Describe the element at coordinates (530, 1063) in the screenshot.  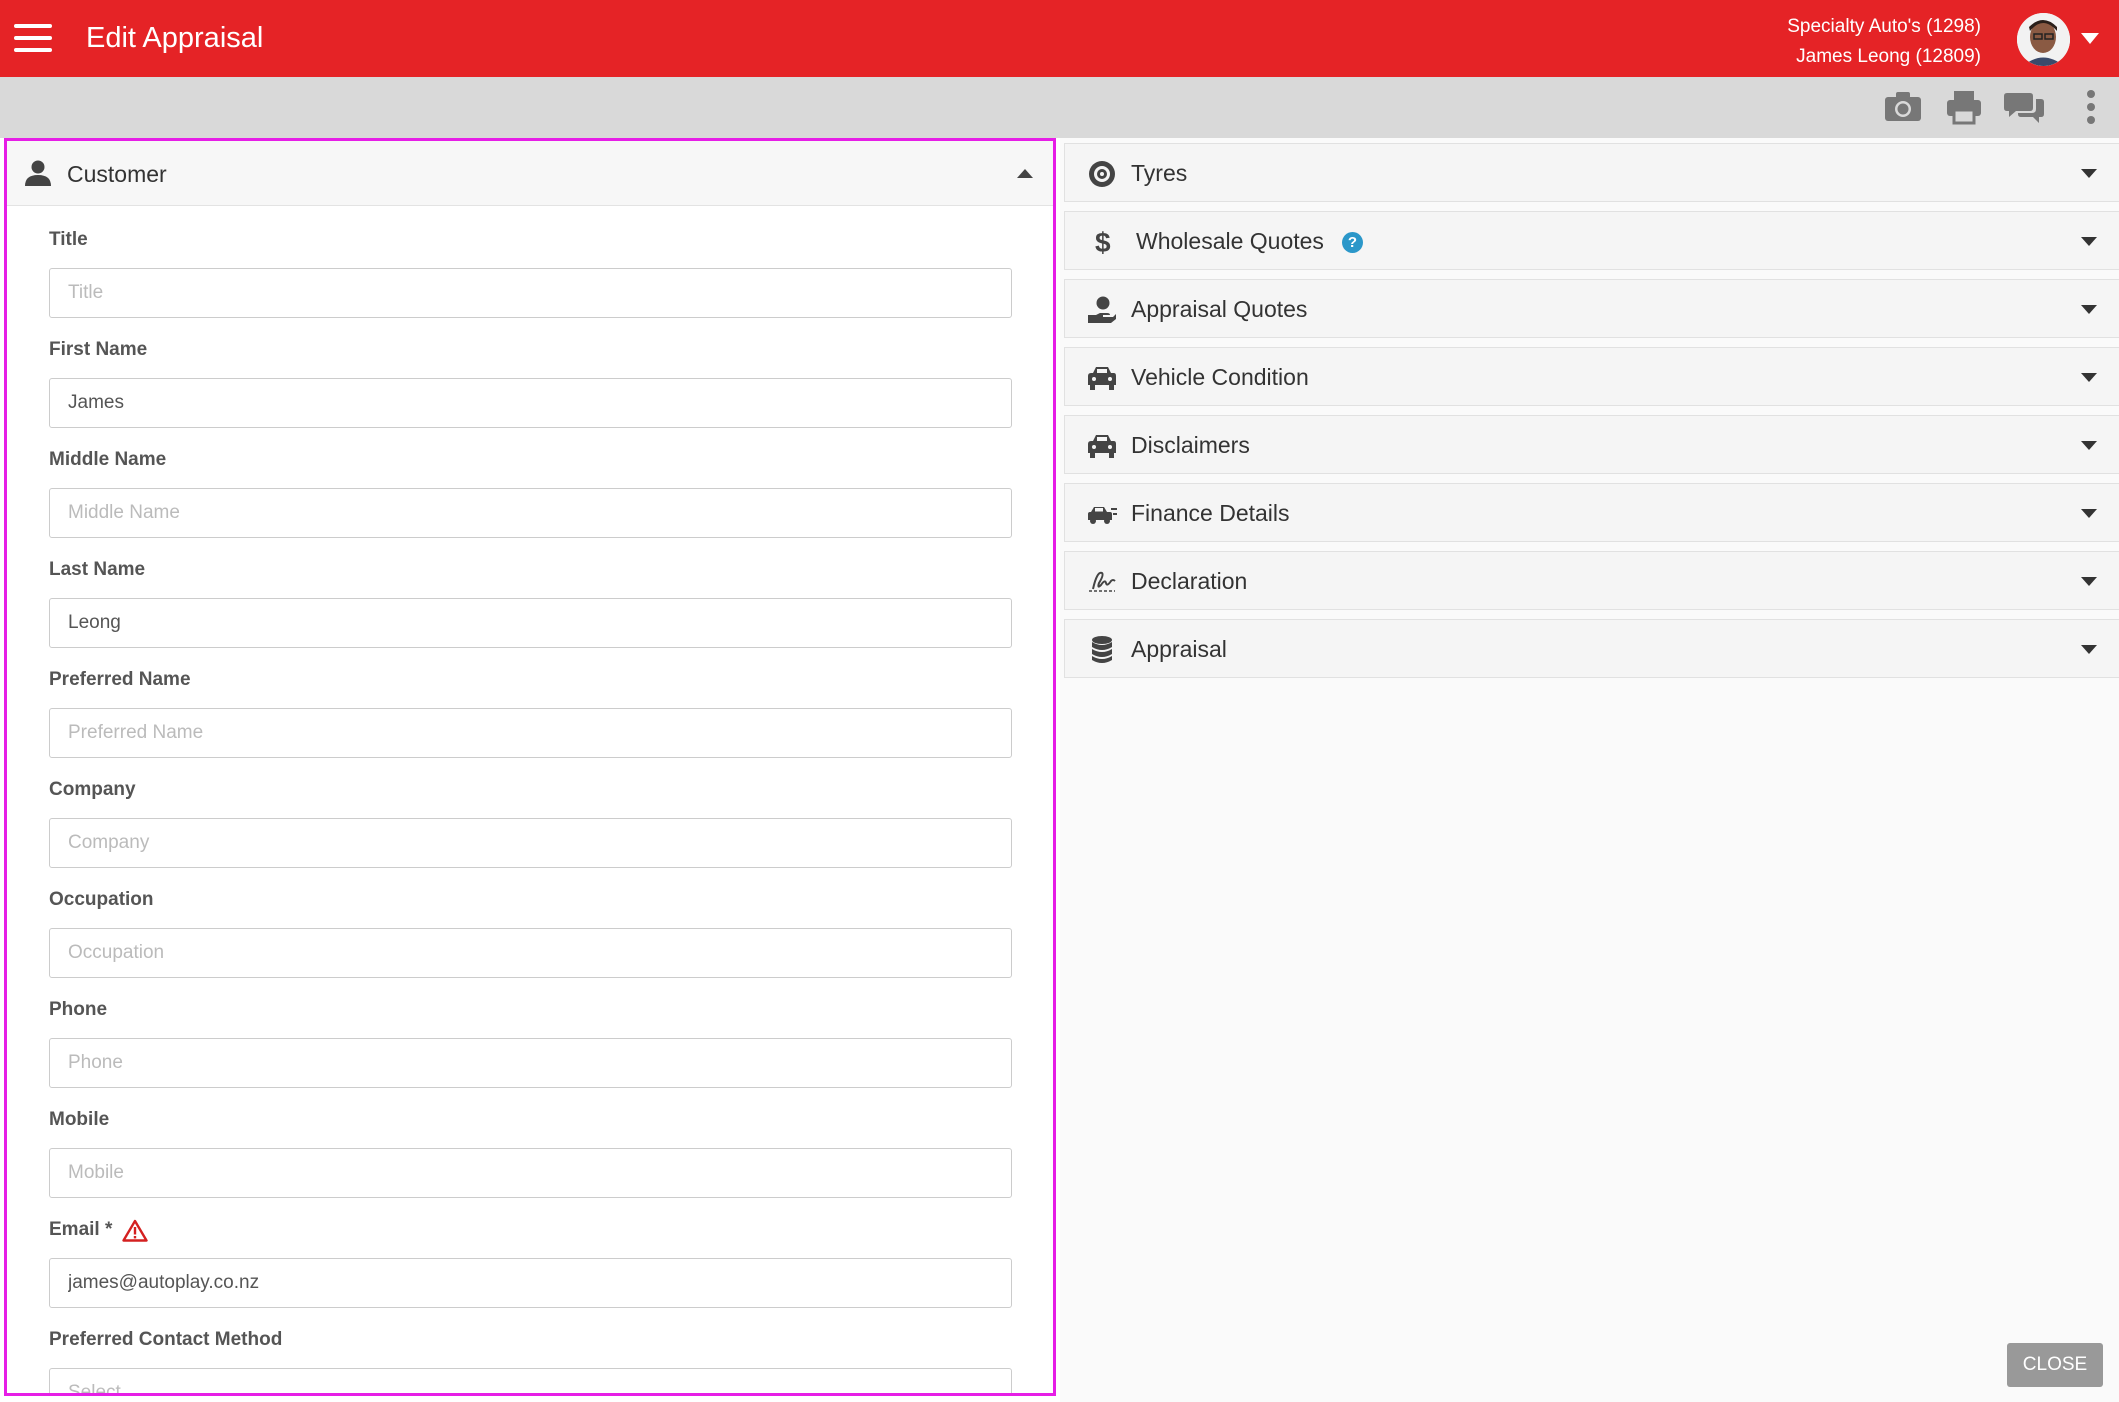
I see `phone-input` at that location.